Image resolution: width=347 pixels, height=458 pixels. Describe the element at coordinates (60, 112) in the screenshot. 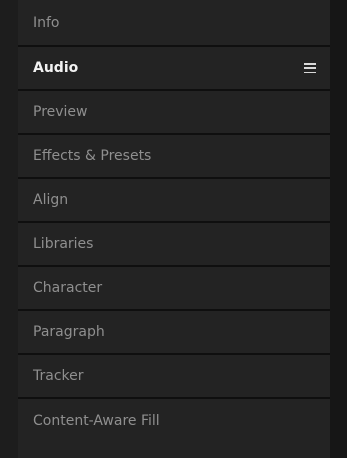

I see `panel-label-preview: Preview` at that location.